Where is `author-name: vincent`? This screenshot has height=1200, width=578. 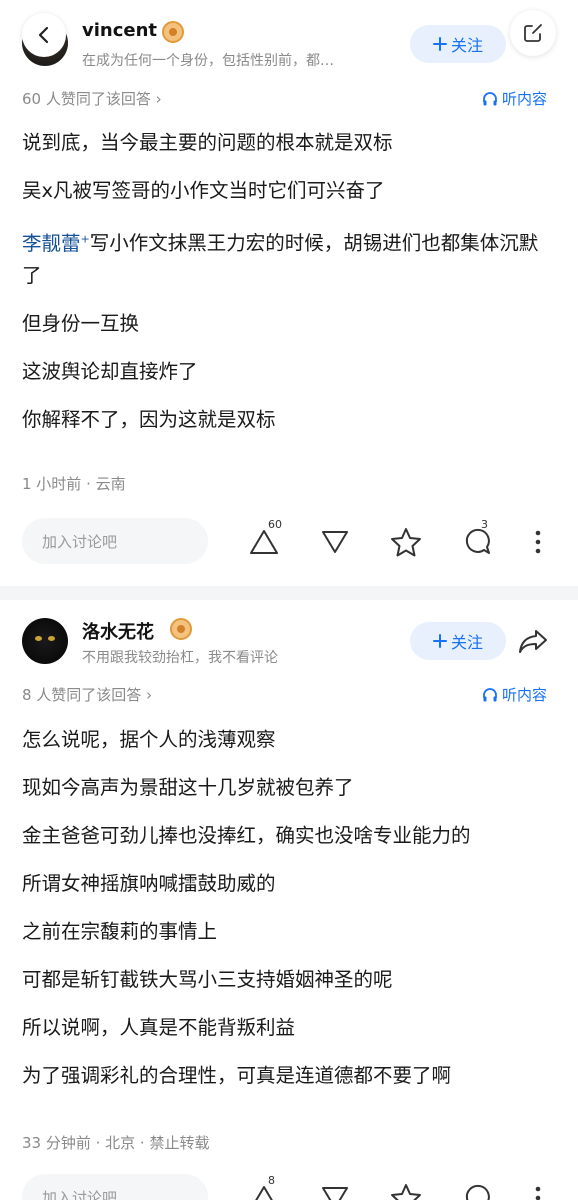
author-name: vincent is located at coordinates (119, 30).